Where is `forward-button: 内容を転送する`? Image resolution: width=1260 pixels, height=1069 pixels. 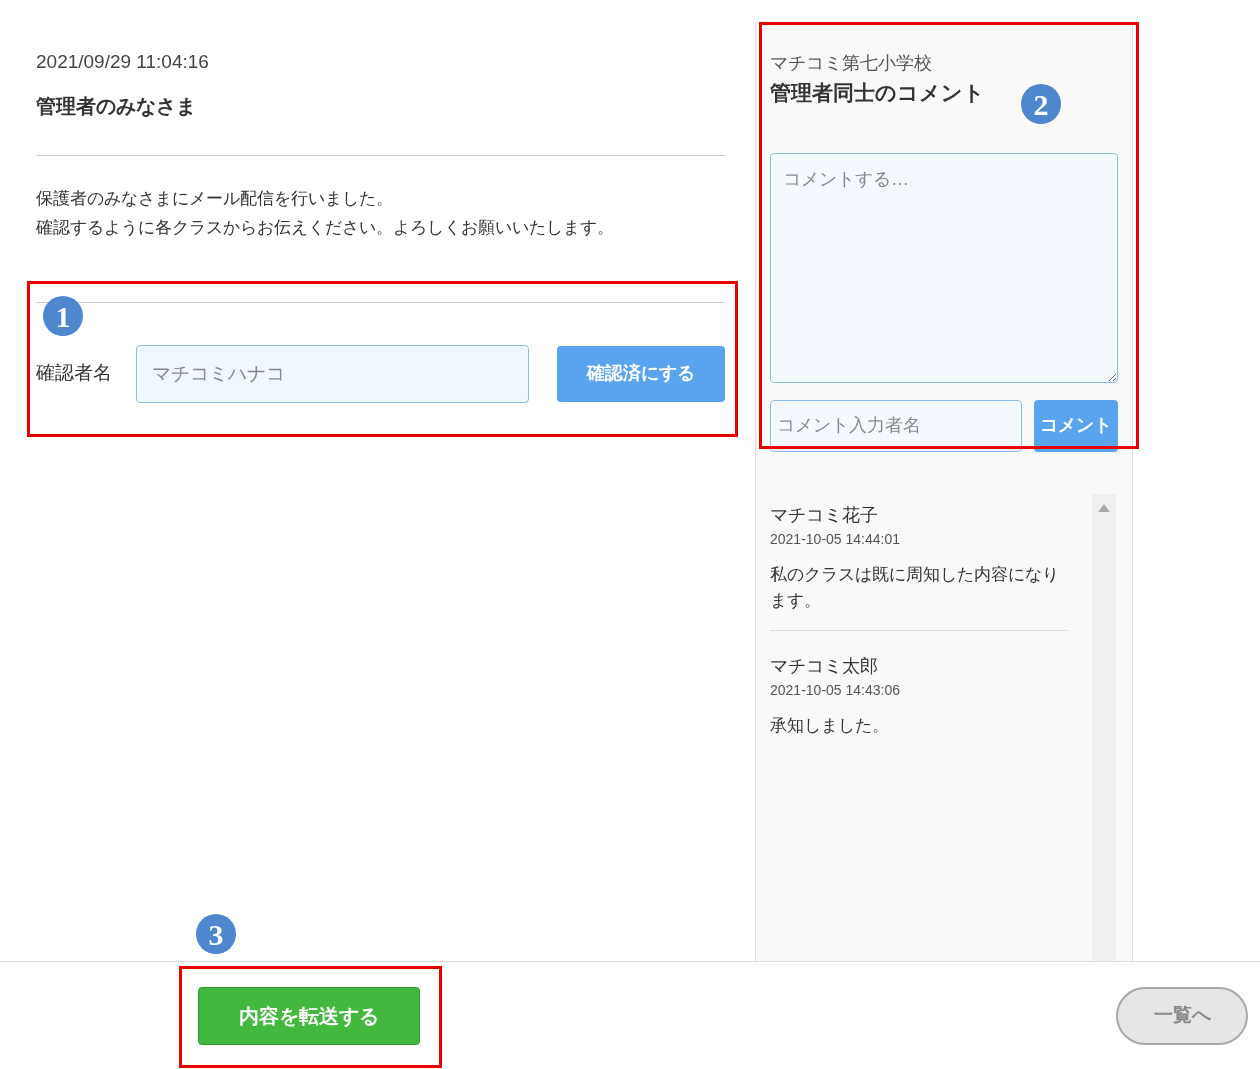 forward-button: 内容を転送する is located at coordinates (309, 1015).